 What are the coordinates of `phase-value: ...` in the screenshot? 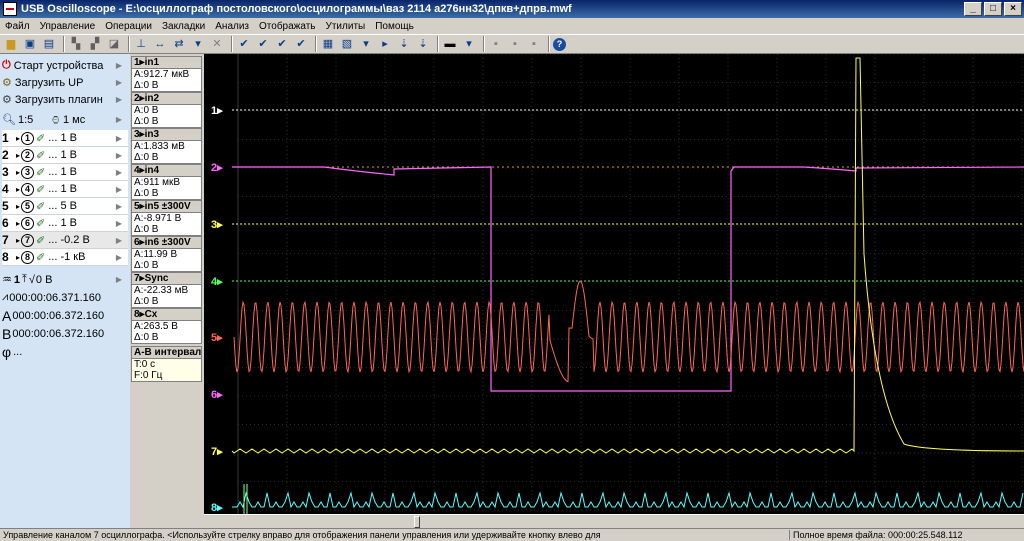 It's located at (17, 352).